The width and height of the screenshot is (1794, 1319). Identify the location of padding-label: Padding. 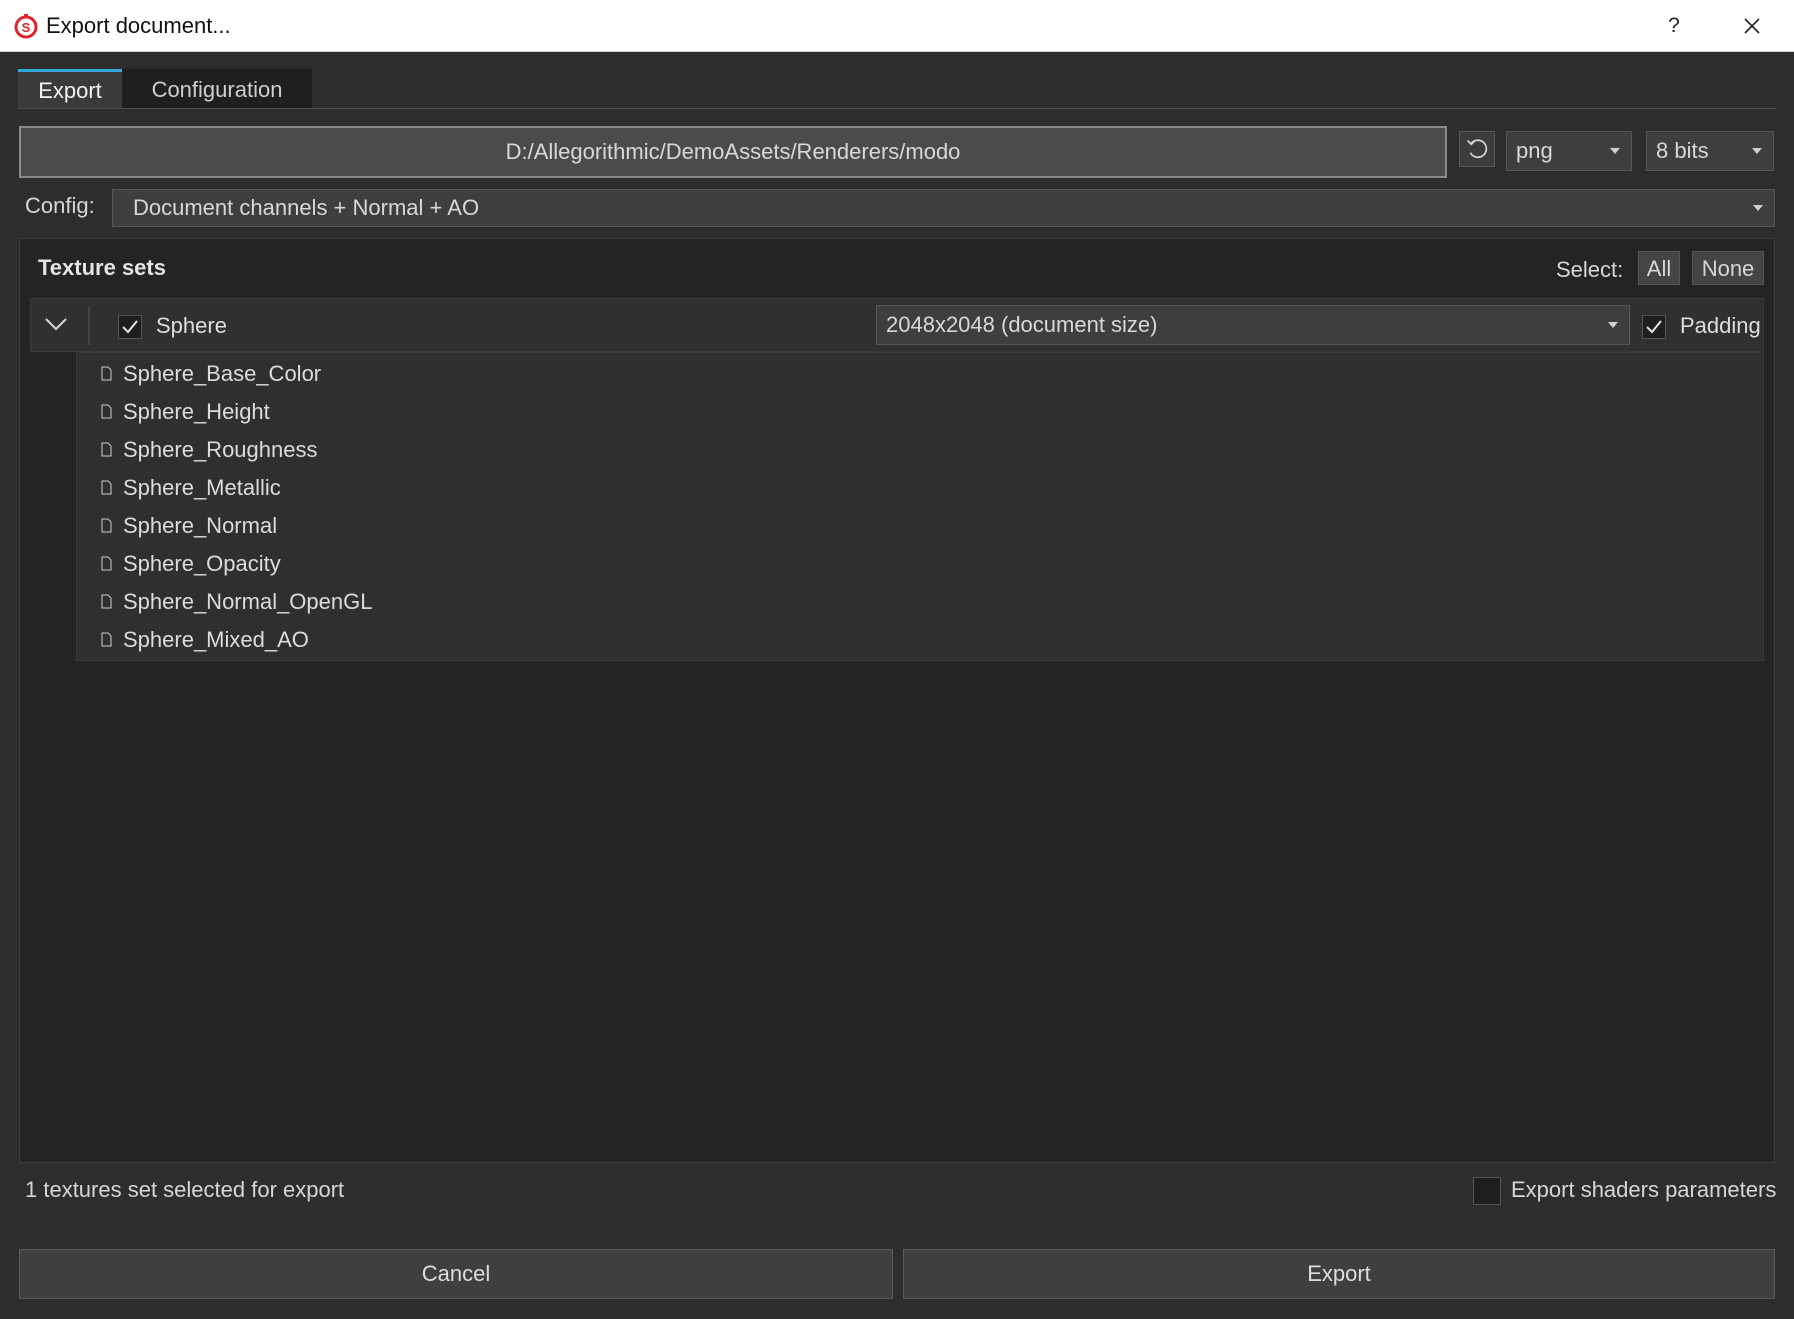
(1720, 325).